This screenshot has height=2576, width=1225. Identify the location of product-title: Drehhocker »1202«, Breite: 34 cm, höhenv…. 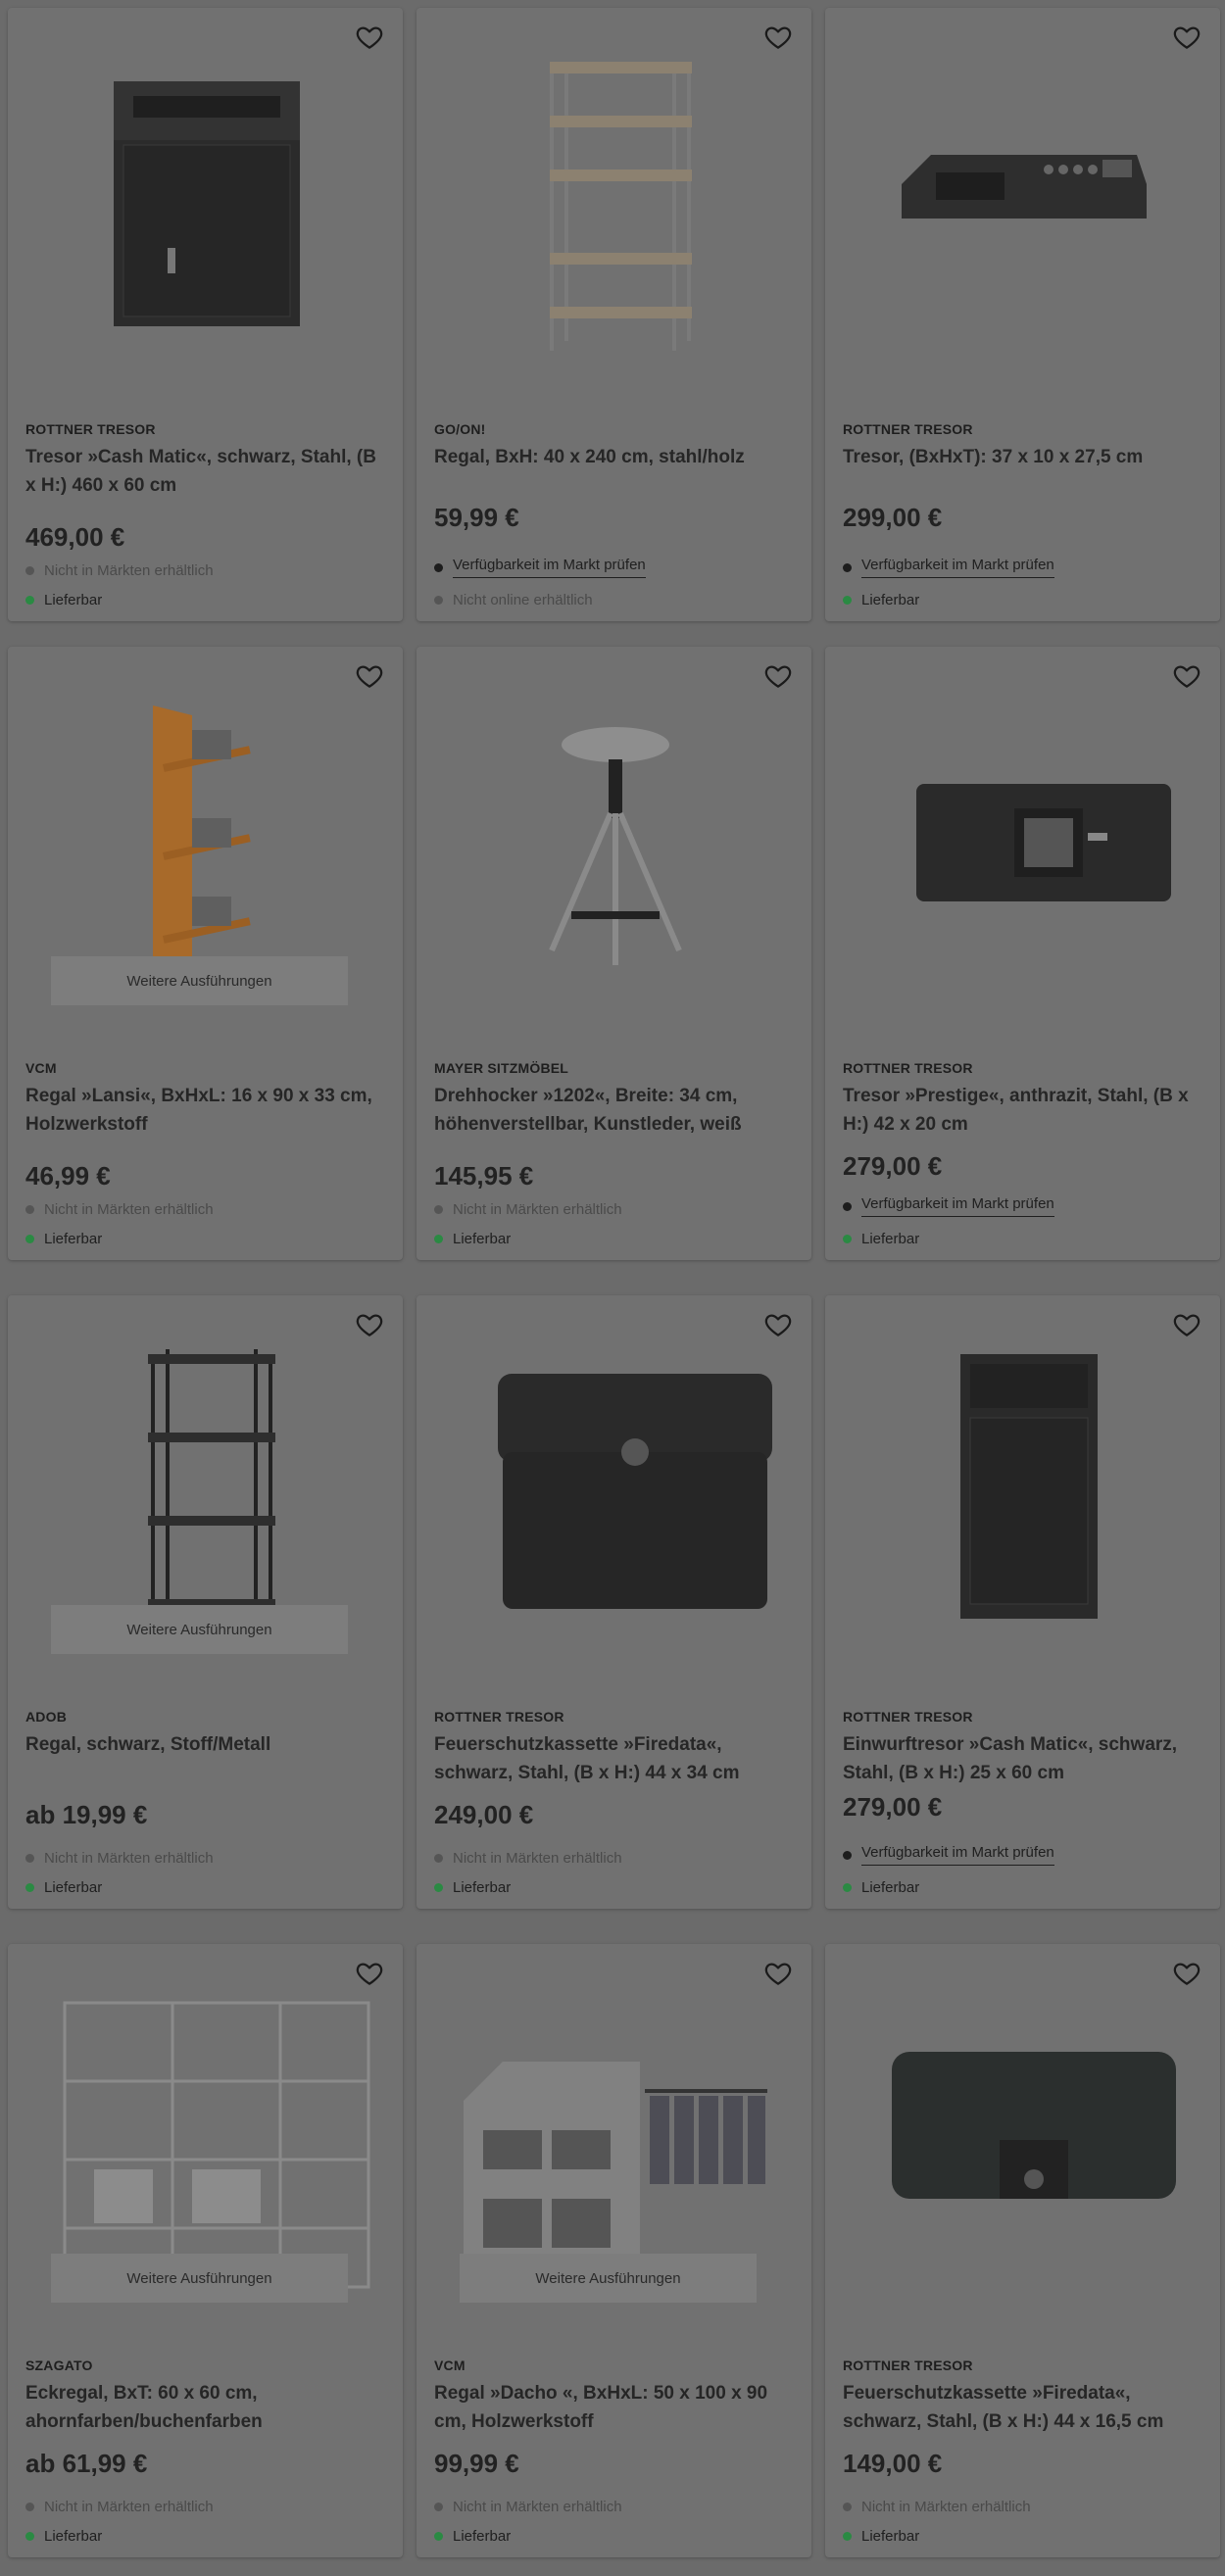
(614, 1110).